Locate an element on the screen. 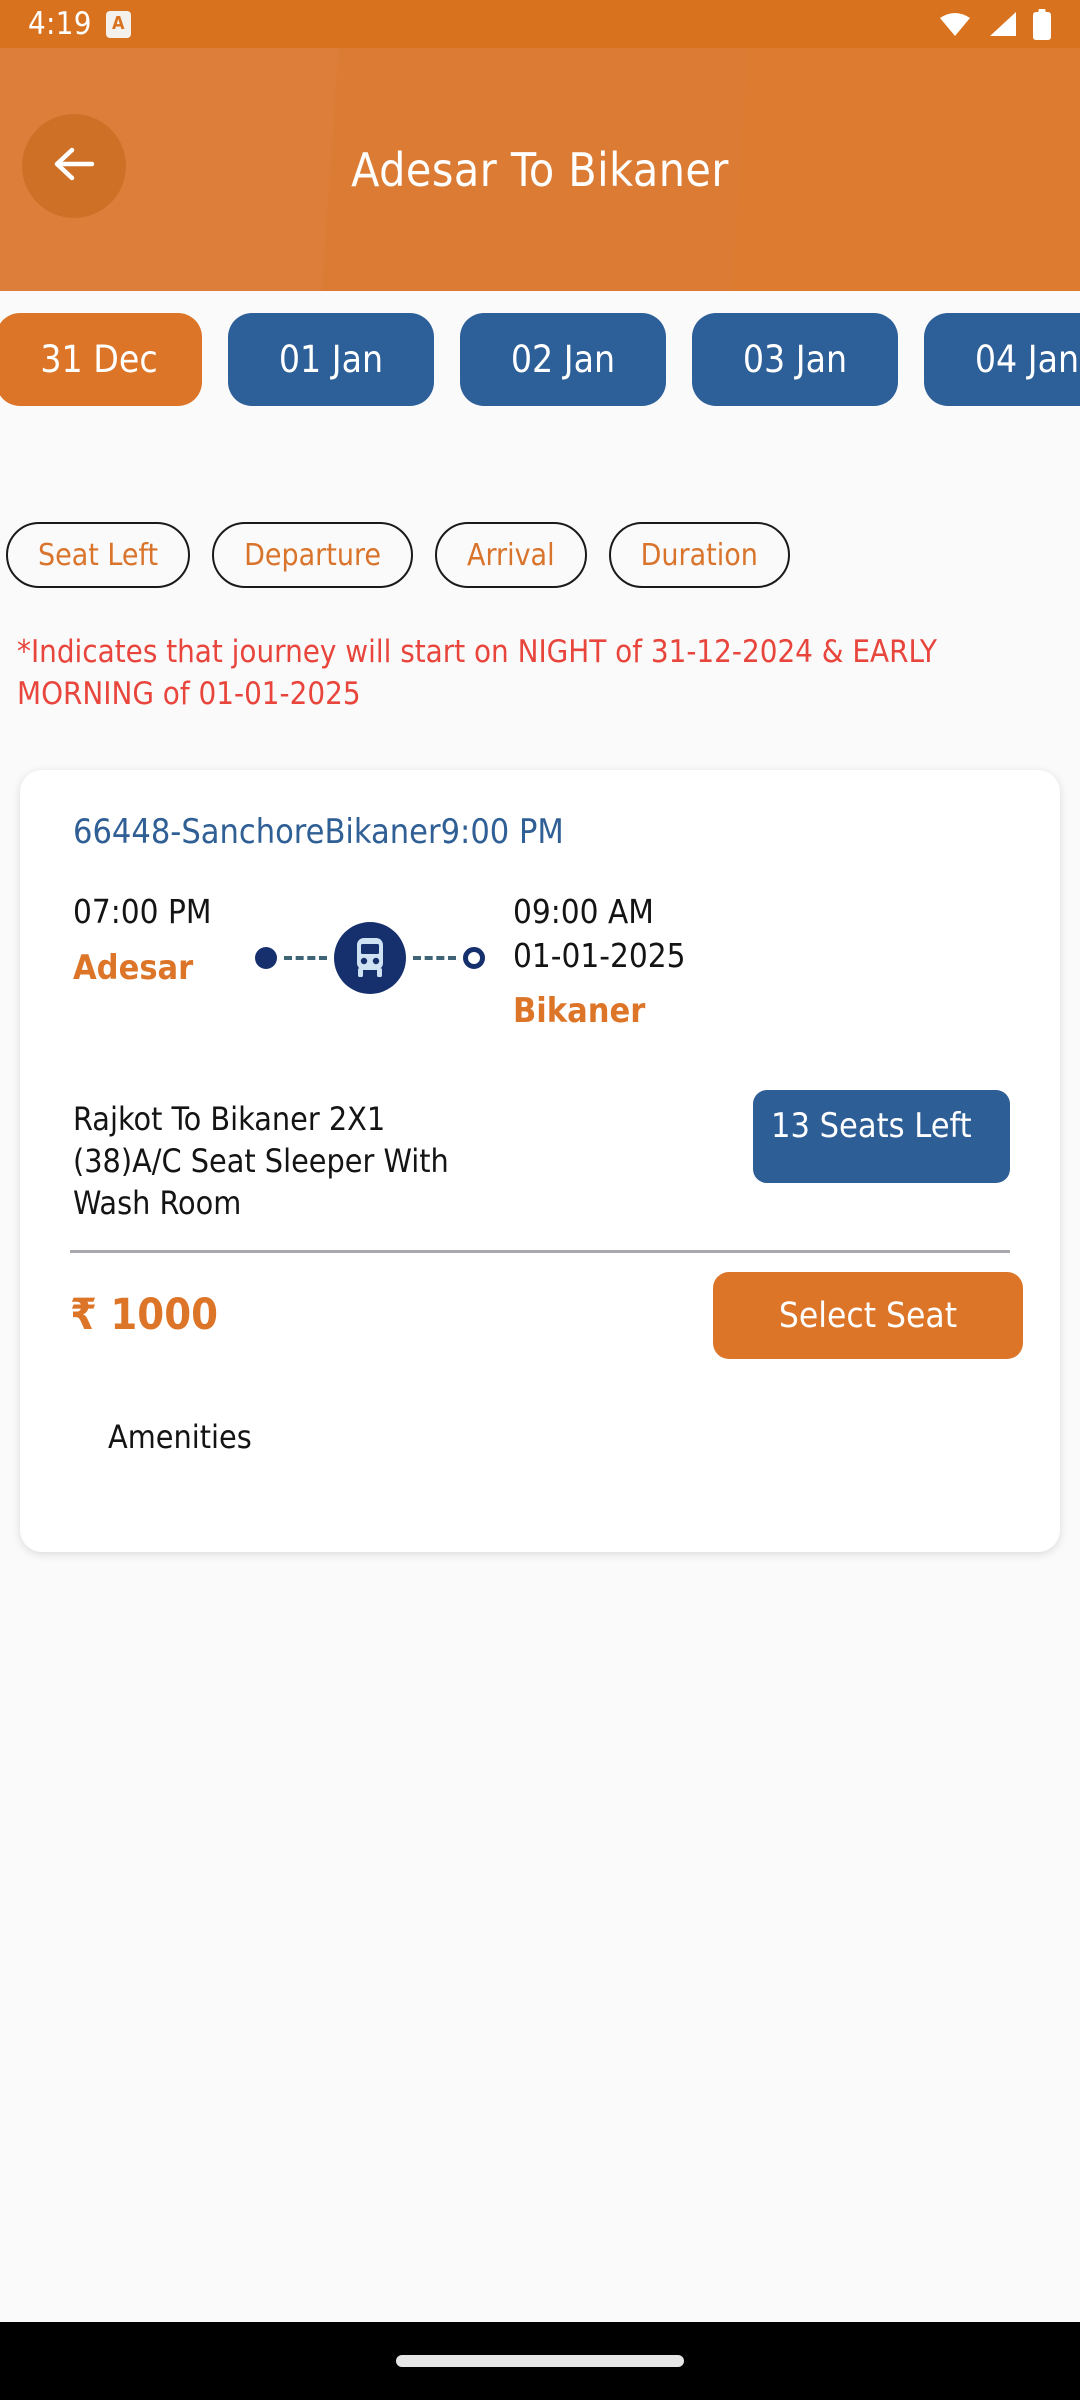 This screenshot has width=1080, height=2400. departure-block: 07:00 PM Adesar is located at coordinates (142, 939).